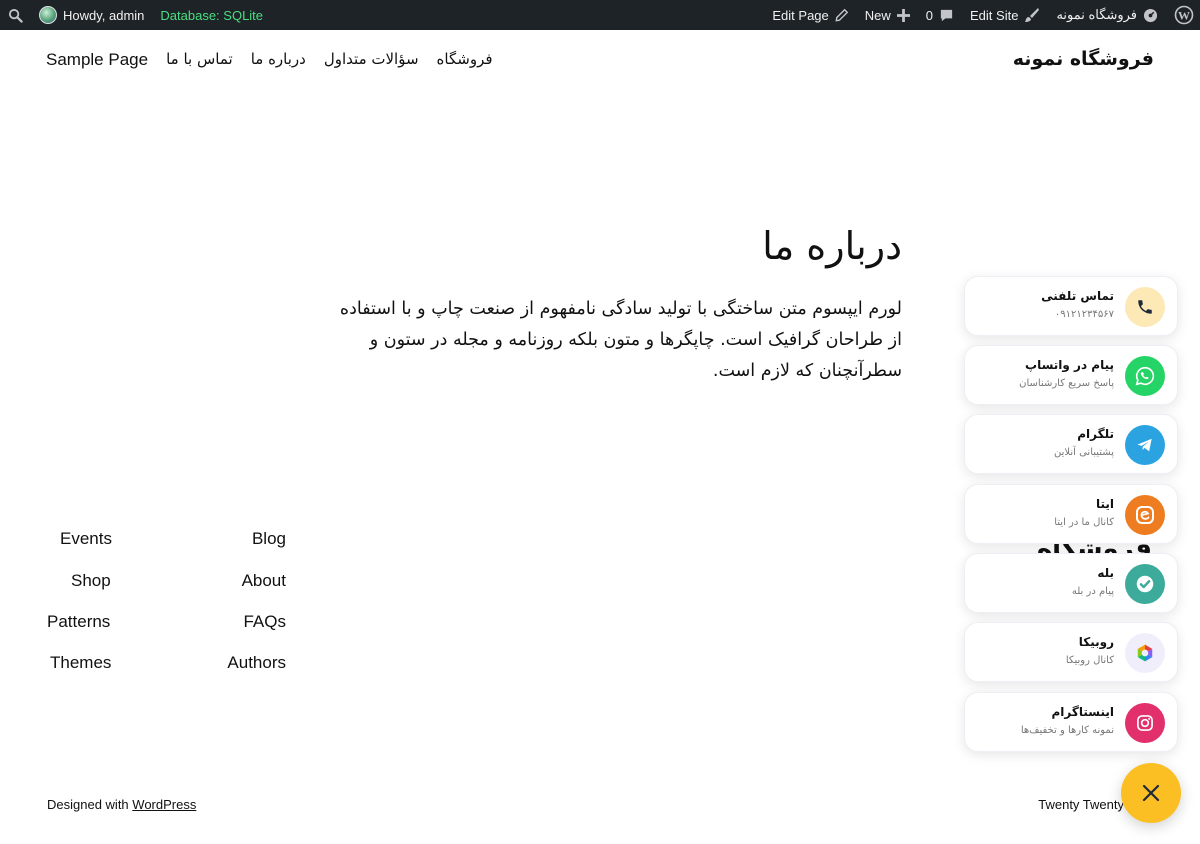 The height and width of the screenshot is (844, 1200). Describe the element at coordinates (1095, 434) in the screenshot. I see `telegram-card-title: تلگرام` at that location.